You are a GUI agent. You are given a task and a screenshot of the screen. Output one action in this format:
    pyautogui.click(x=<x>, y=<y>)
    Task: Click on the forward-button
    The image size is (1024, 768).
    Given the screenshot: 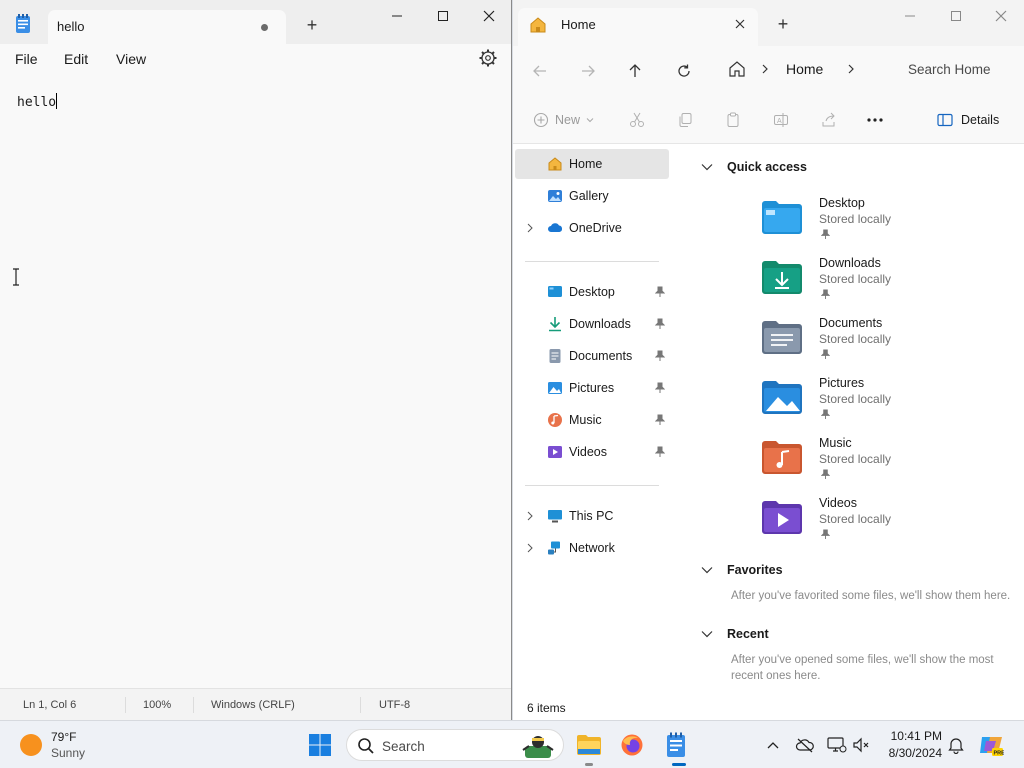 What is the action you would take?
    pyautogui.click(x=588, y=71)
    